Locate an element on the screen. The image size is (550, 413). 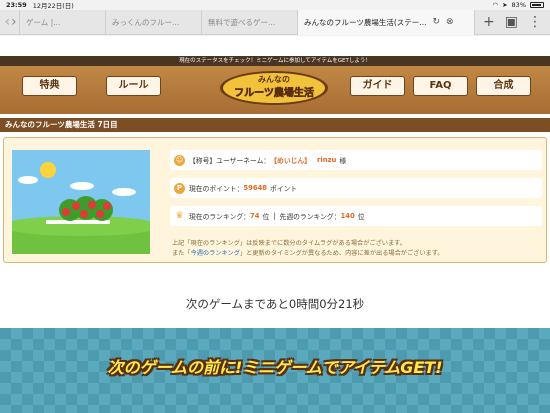
nav-bonus-button: 特典 is located at coordinates (49, 86).